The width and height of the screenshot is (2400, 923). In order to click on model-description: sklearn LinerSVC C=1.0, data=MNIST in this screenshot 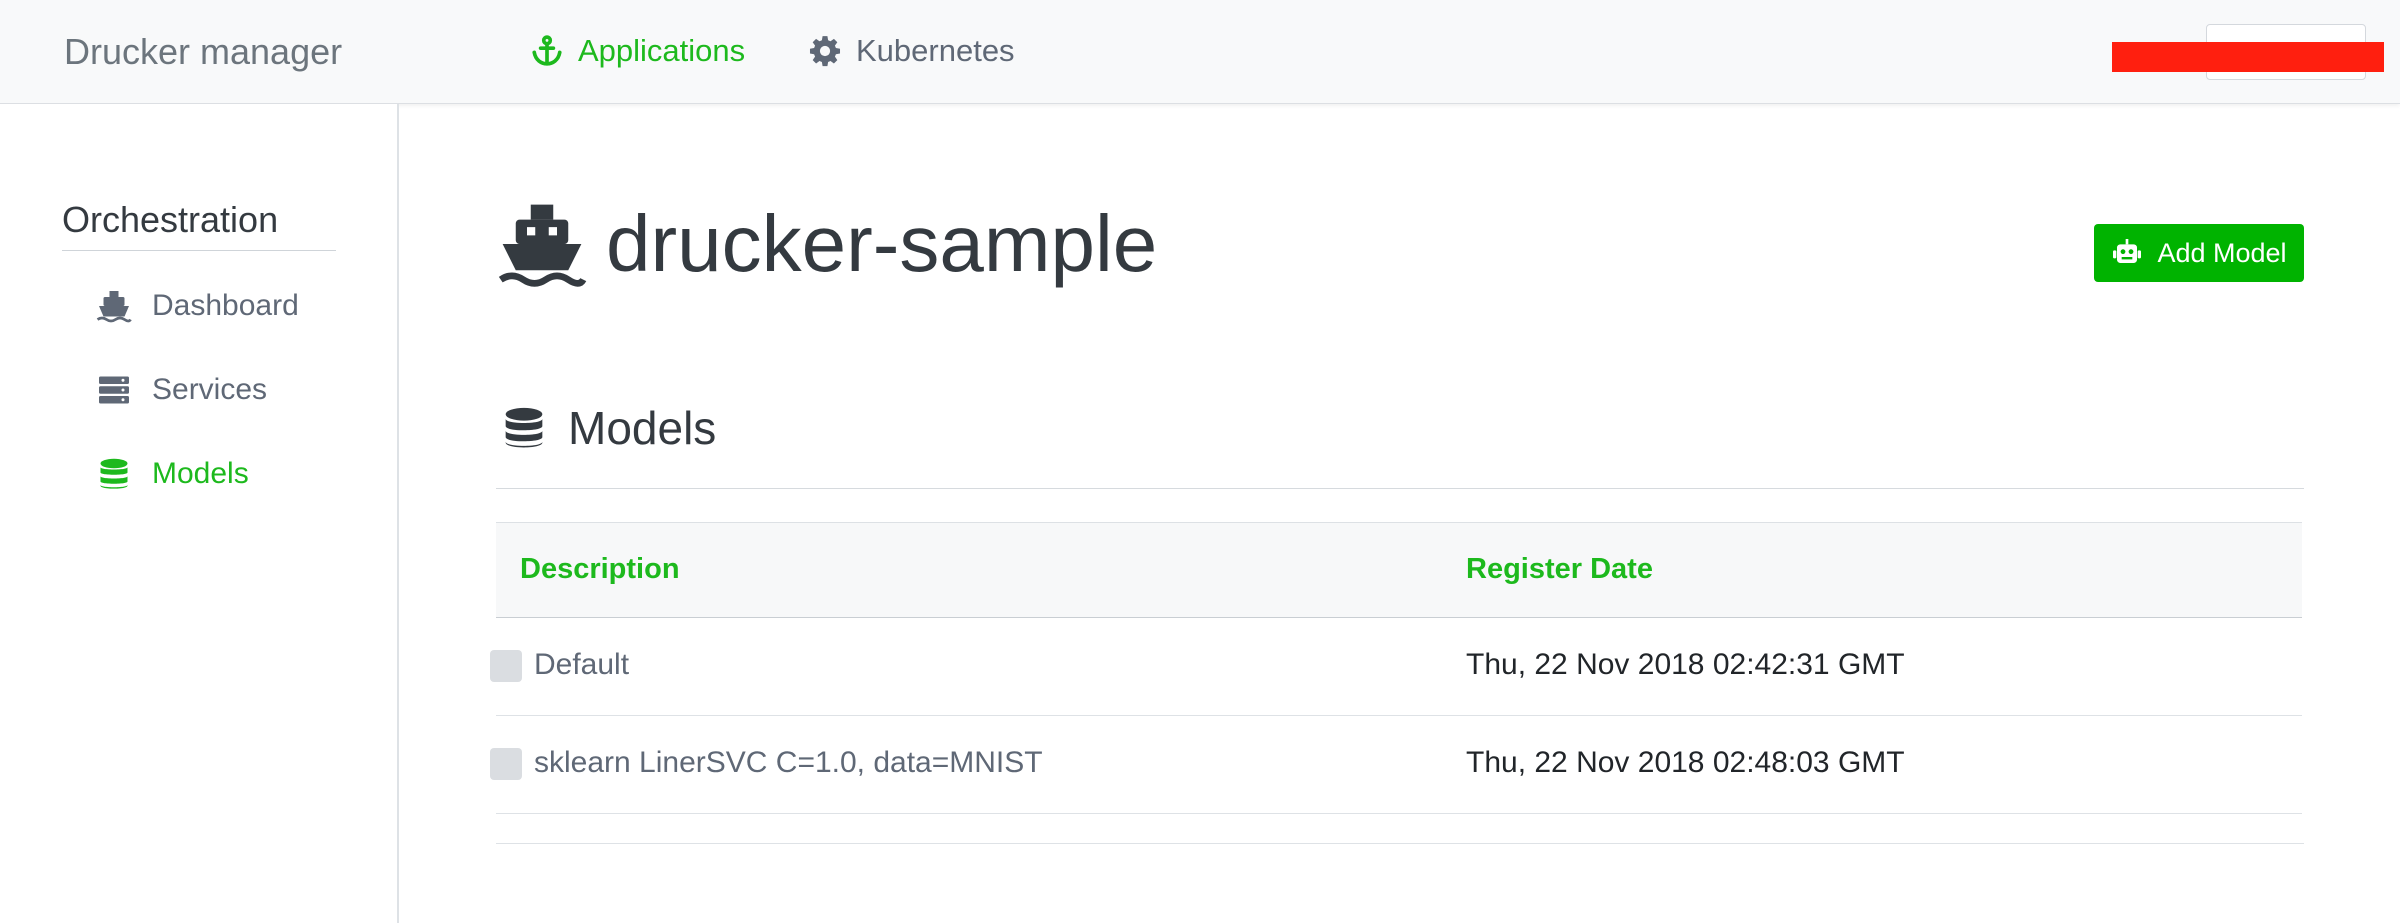, I will do `click(788, 763)`.